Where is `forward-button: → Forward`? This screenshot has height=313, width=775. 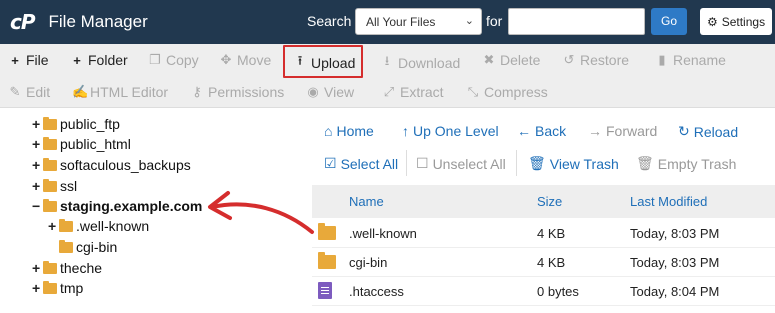 forward-button: → Forward is located at coordinates (622, 131).